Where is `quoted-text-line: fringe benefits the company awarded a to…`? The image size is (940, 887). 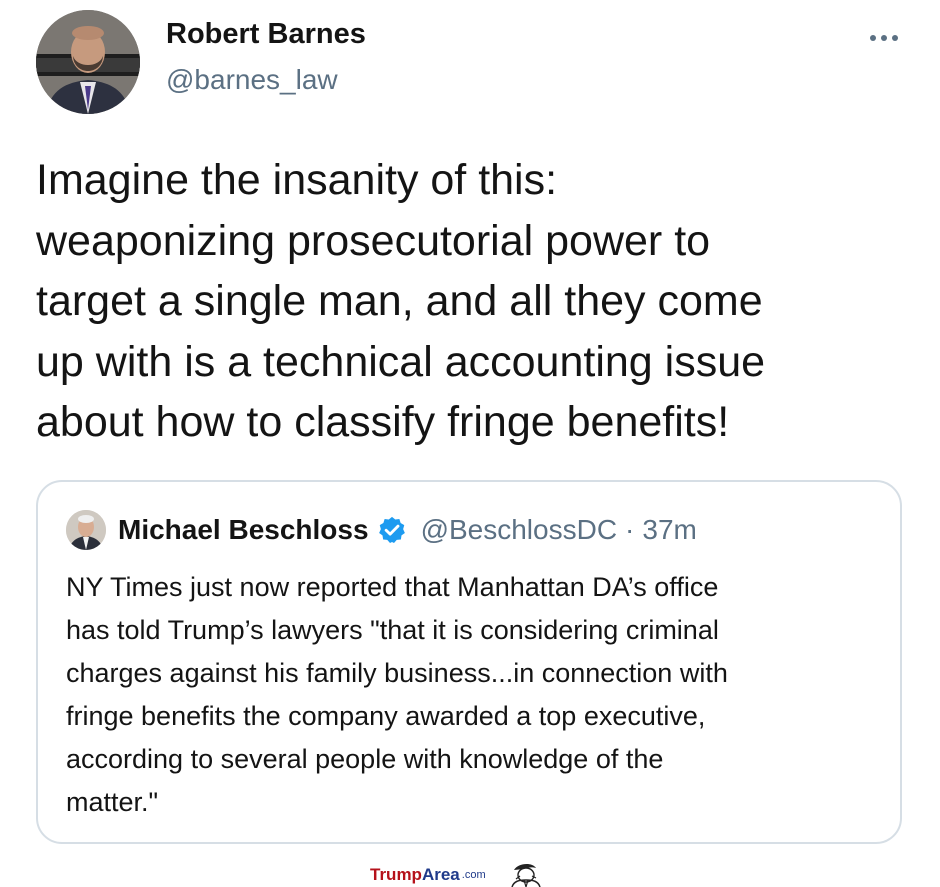
quoted-text-line: fringe benefits the company awarded a to… is located at coordinates (386, 716).